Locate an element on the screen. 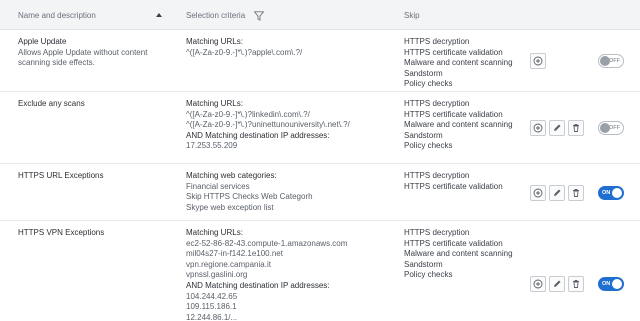 The image size is (640, 321). criteria-value: vpn.regione.campania.it is located at coordinates (228, 264).